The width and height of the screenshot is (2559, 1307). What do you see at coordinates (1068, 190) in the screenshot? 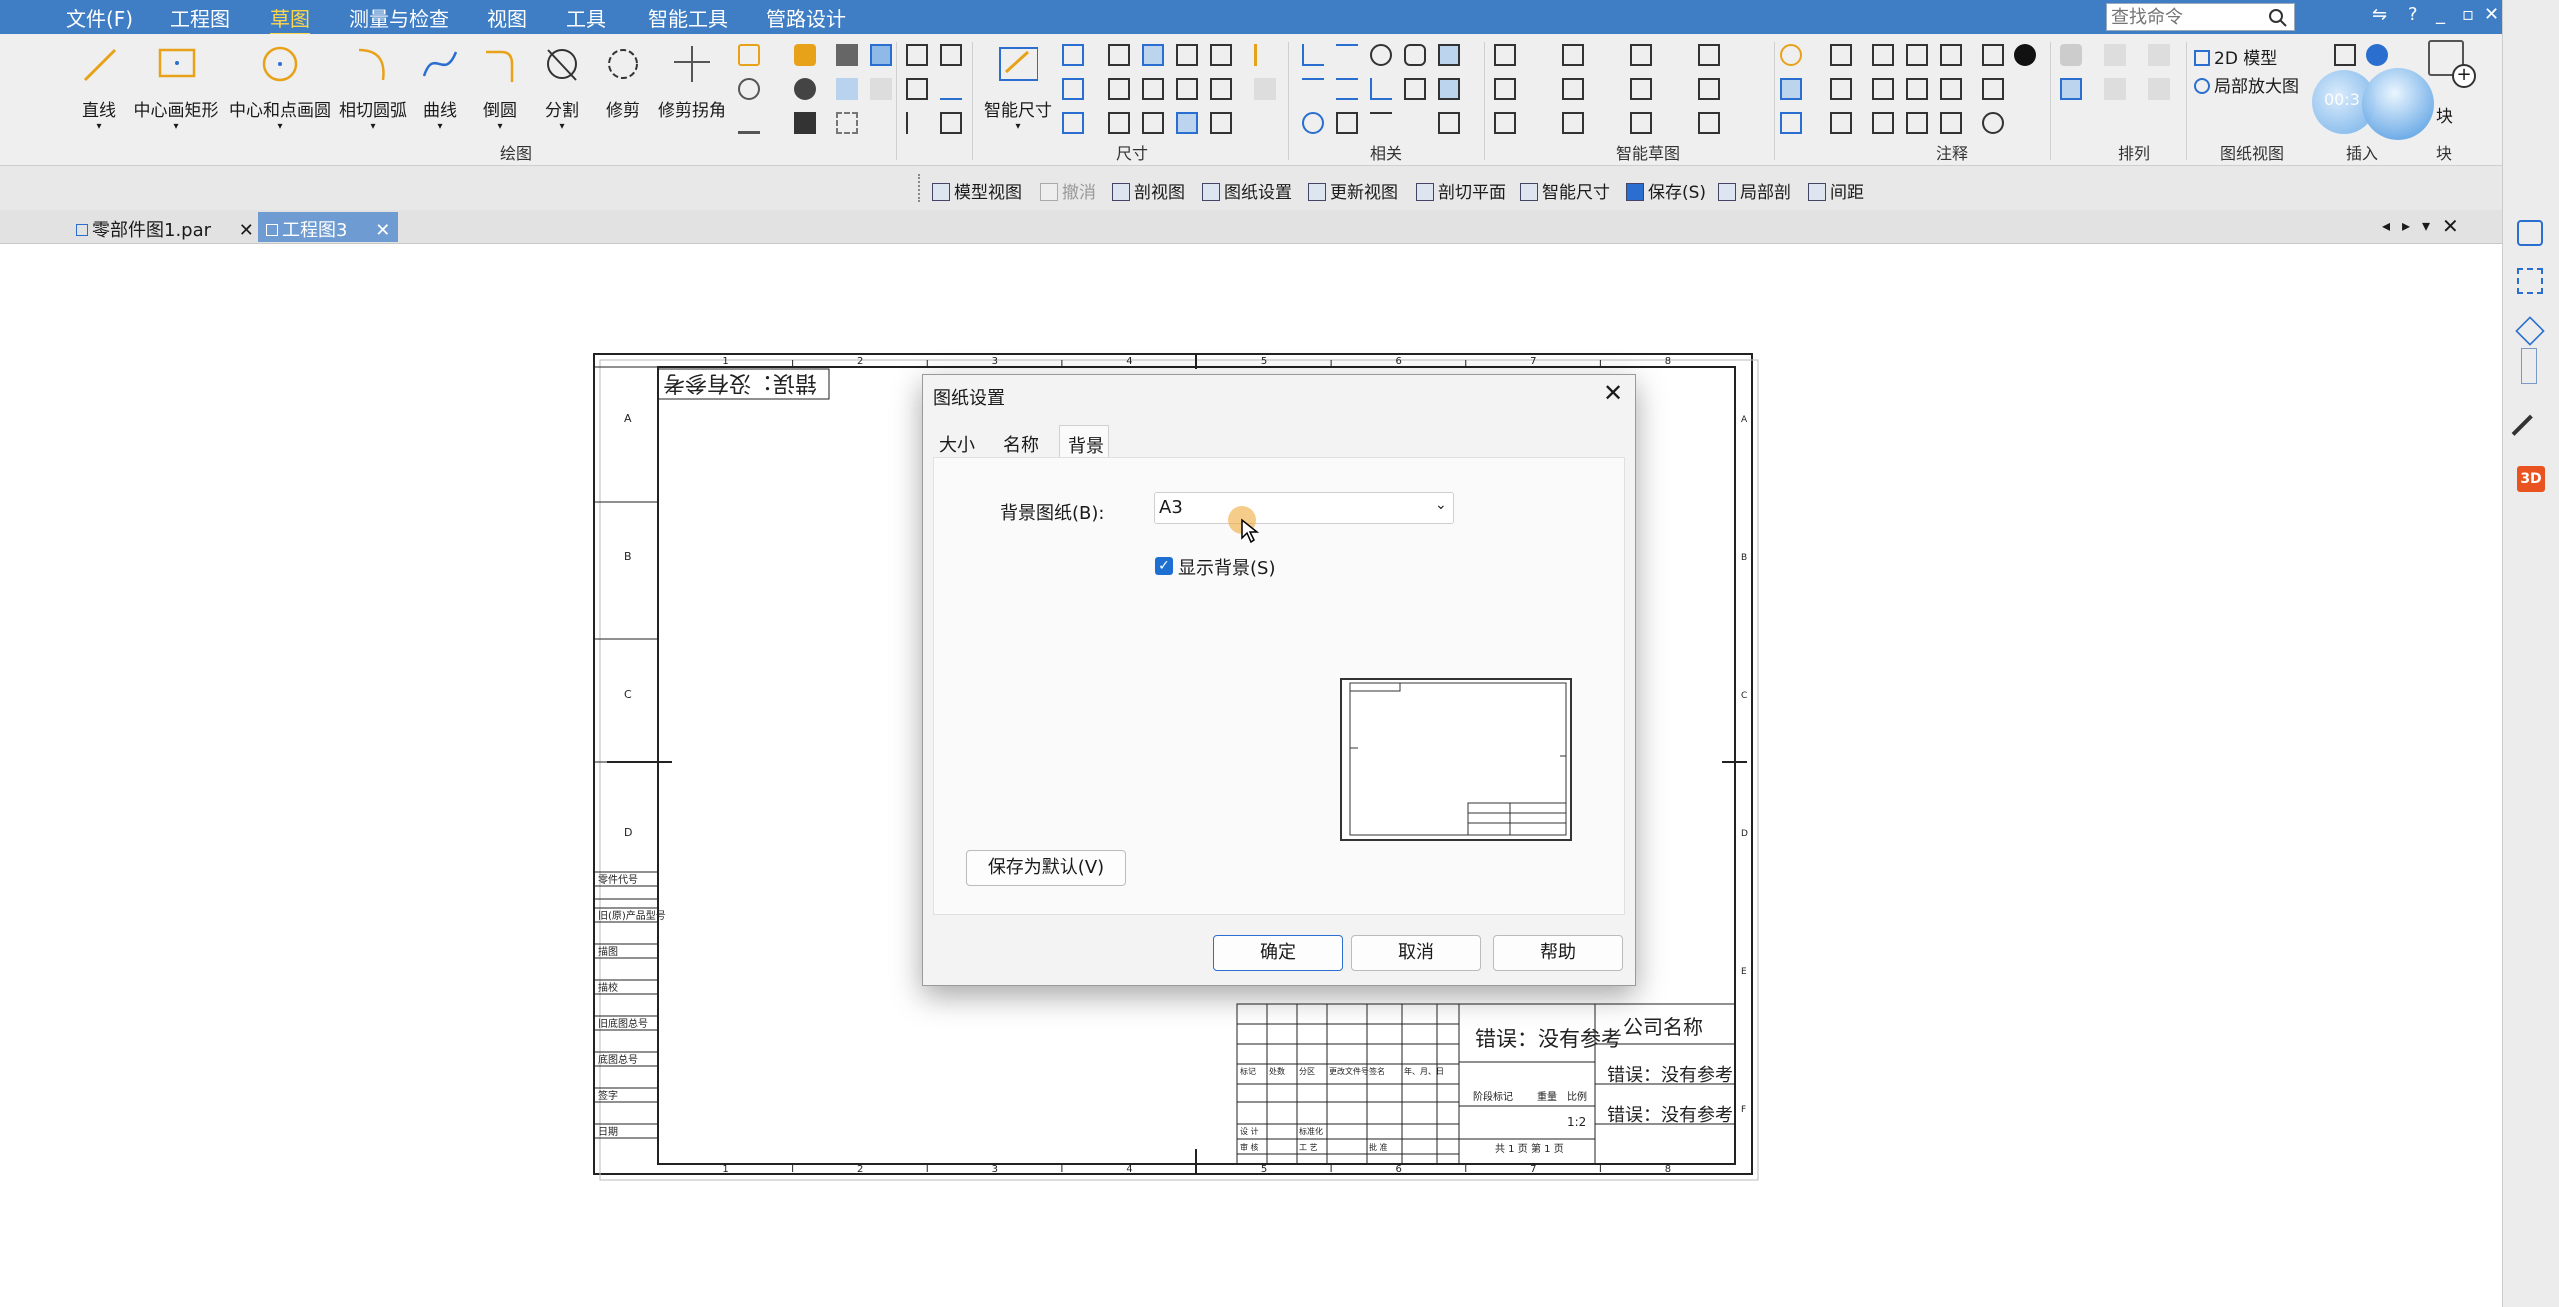
I see `undo-button: 撤消` at bounding box center [1068, 190].